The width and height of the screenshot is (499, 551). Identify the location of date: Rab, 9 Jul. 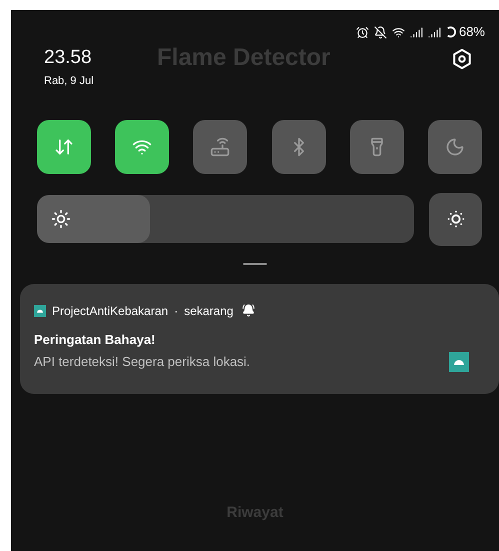
(69, 81).